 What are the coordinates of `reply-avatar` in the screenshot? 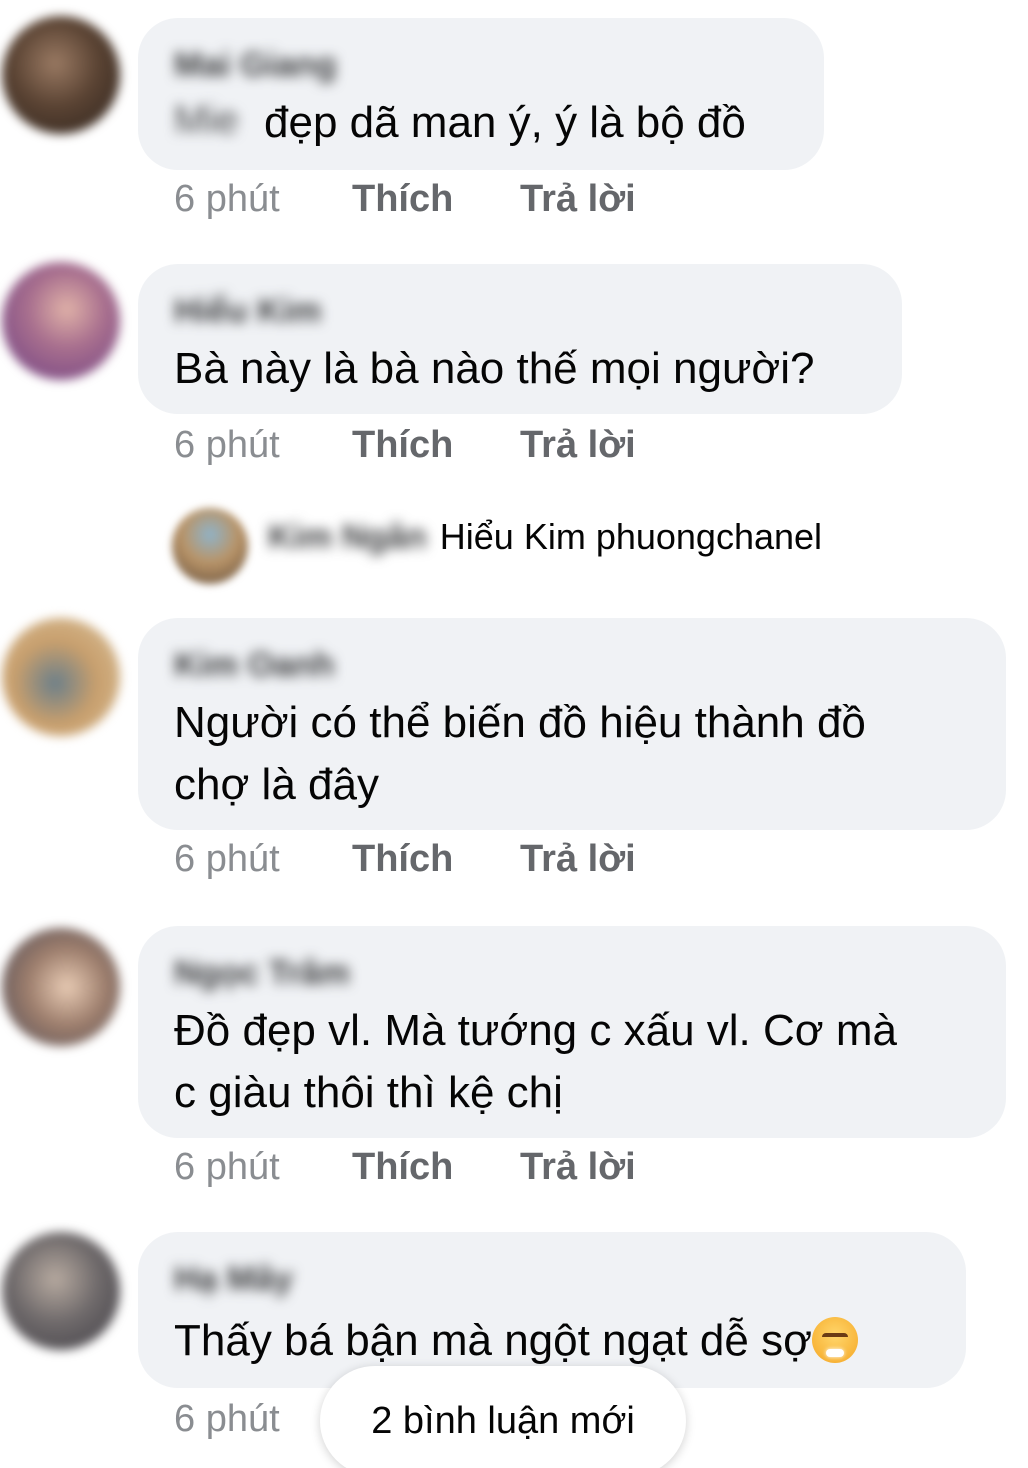 It's located at (210, 546).